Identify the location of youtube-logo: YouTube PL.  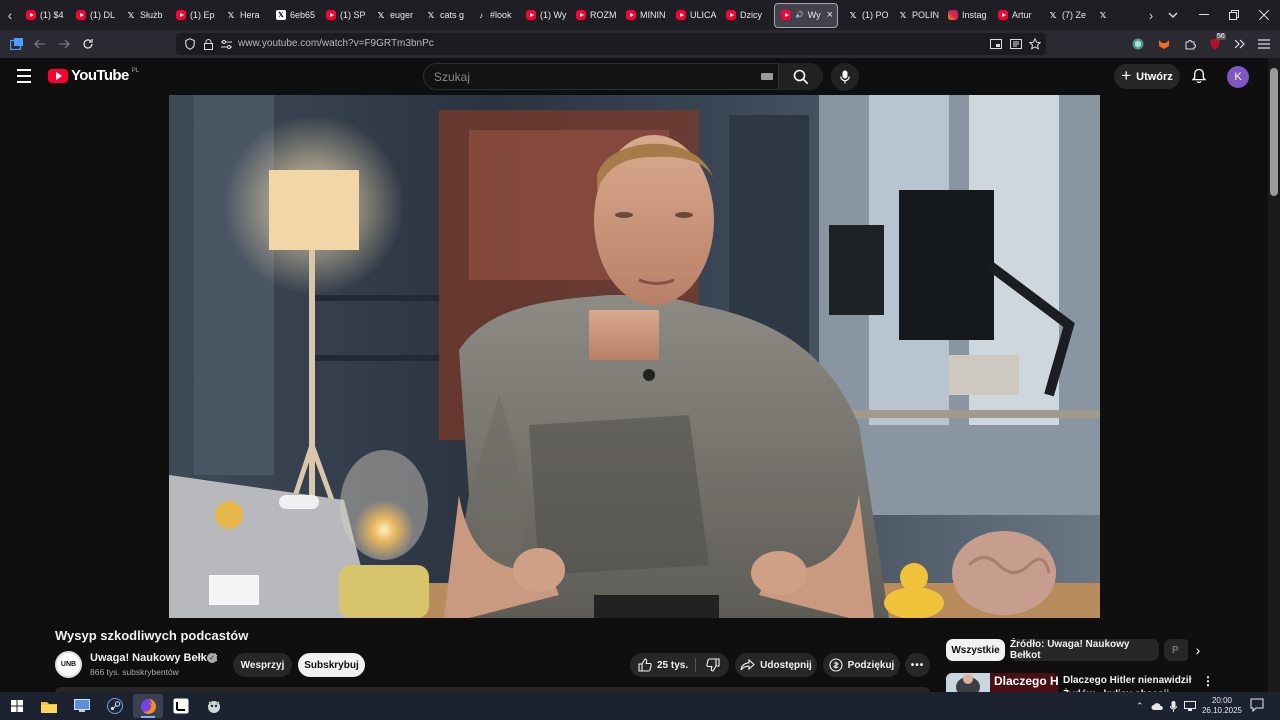
(93, 75).